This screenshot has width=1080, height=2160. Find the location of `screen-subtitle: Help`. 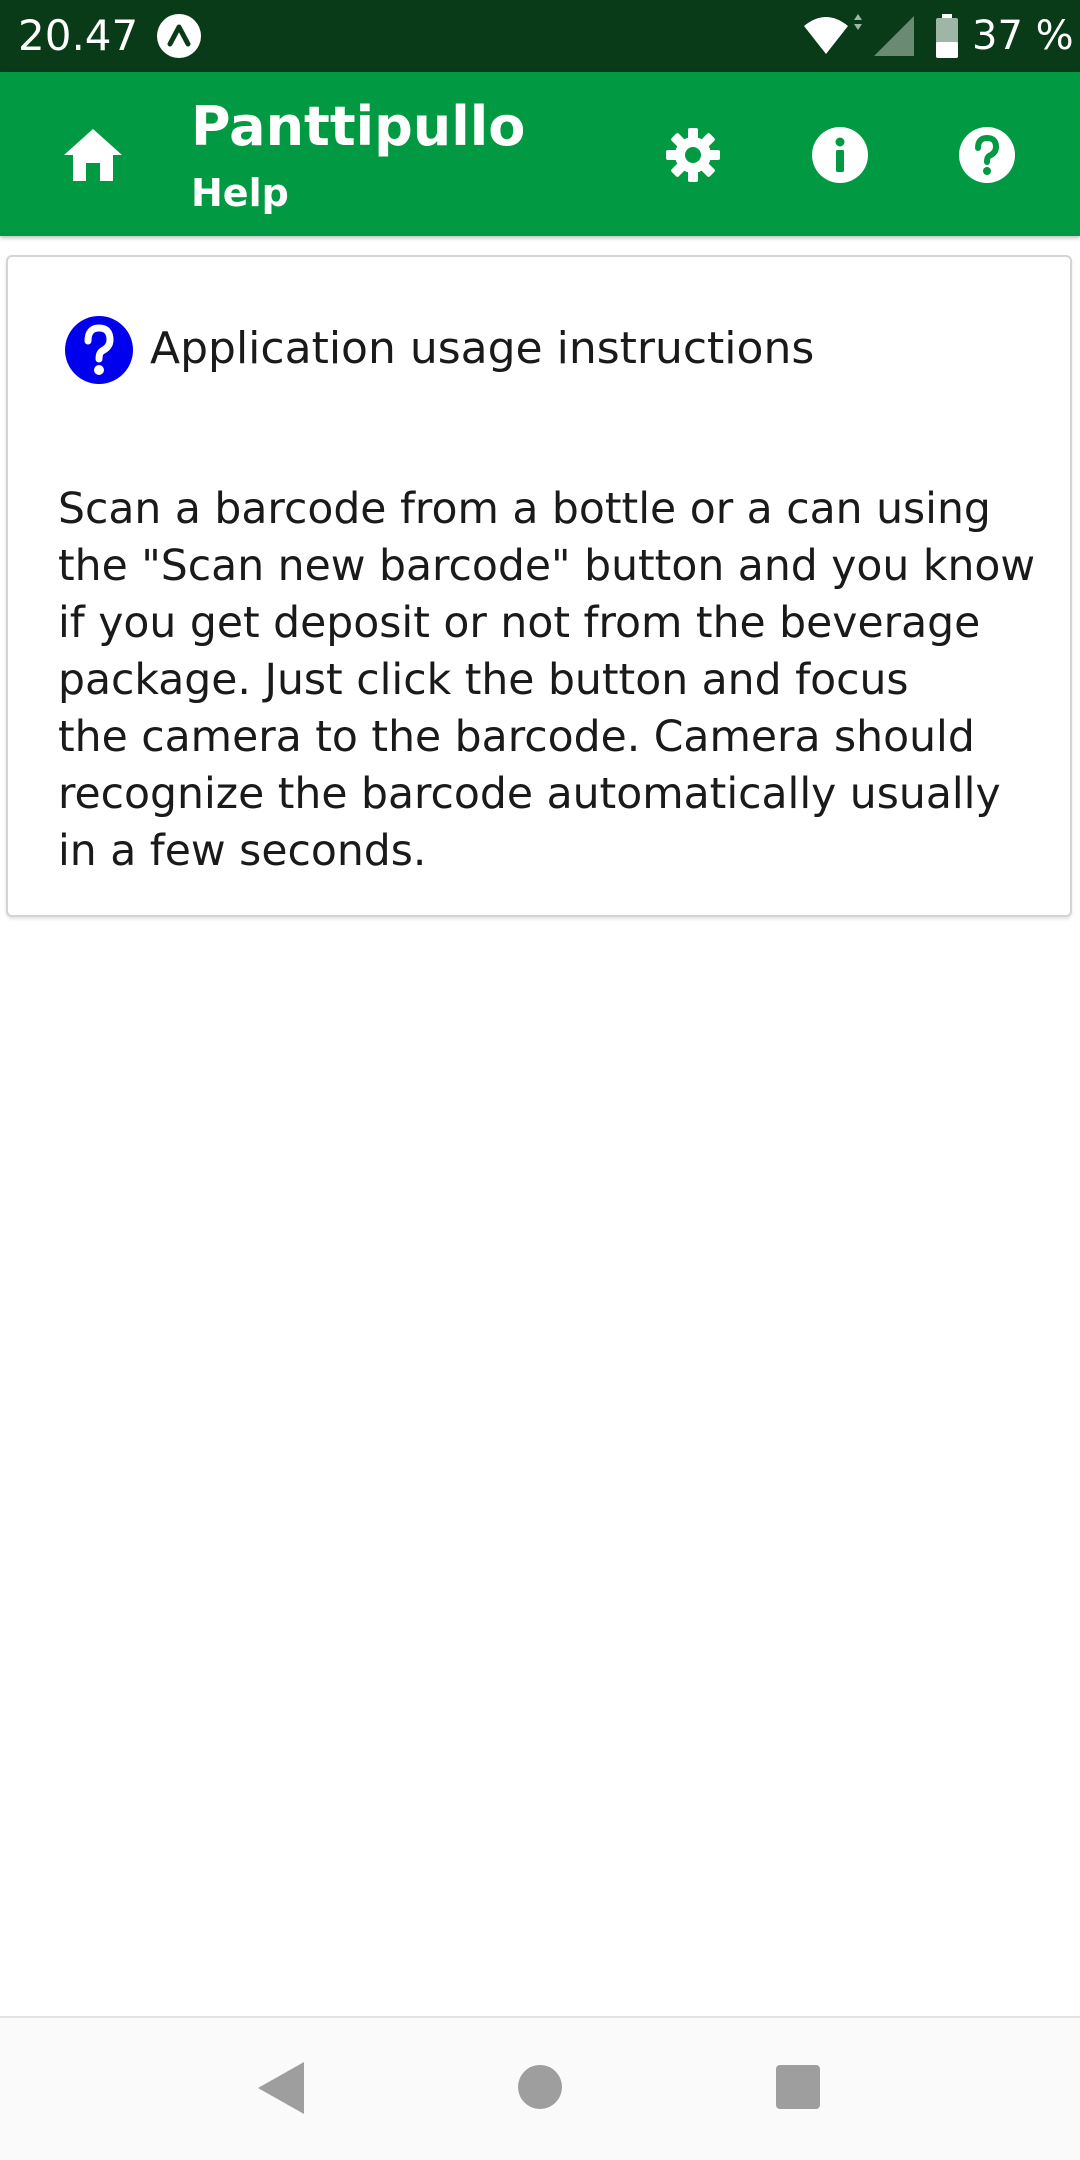

screen-subtitle: Help is located at coordinates (240, 193).